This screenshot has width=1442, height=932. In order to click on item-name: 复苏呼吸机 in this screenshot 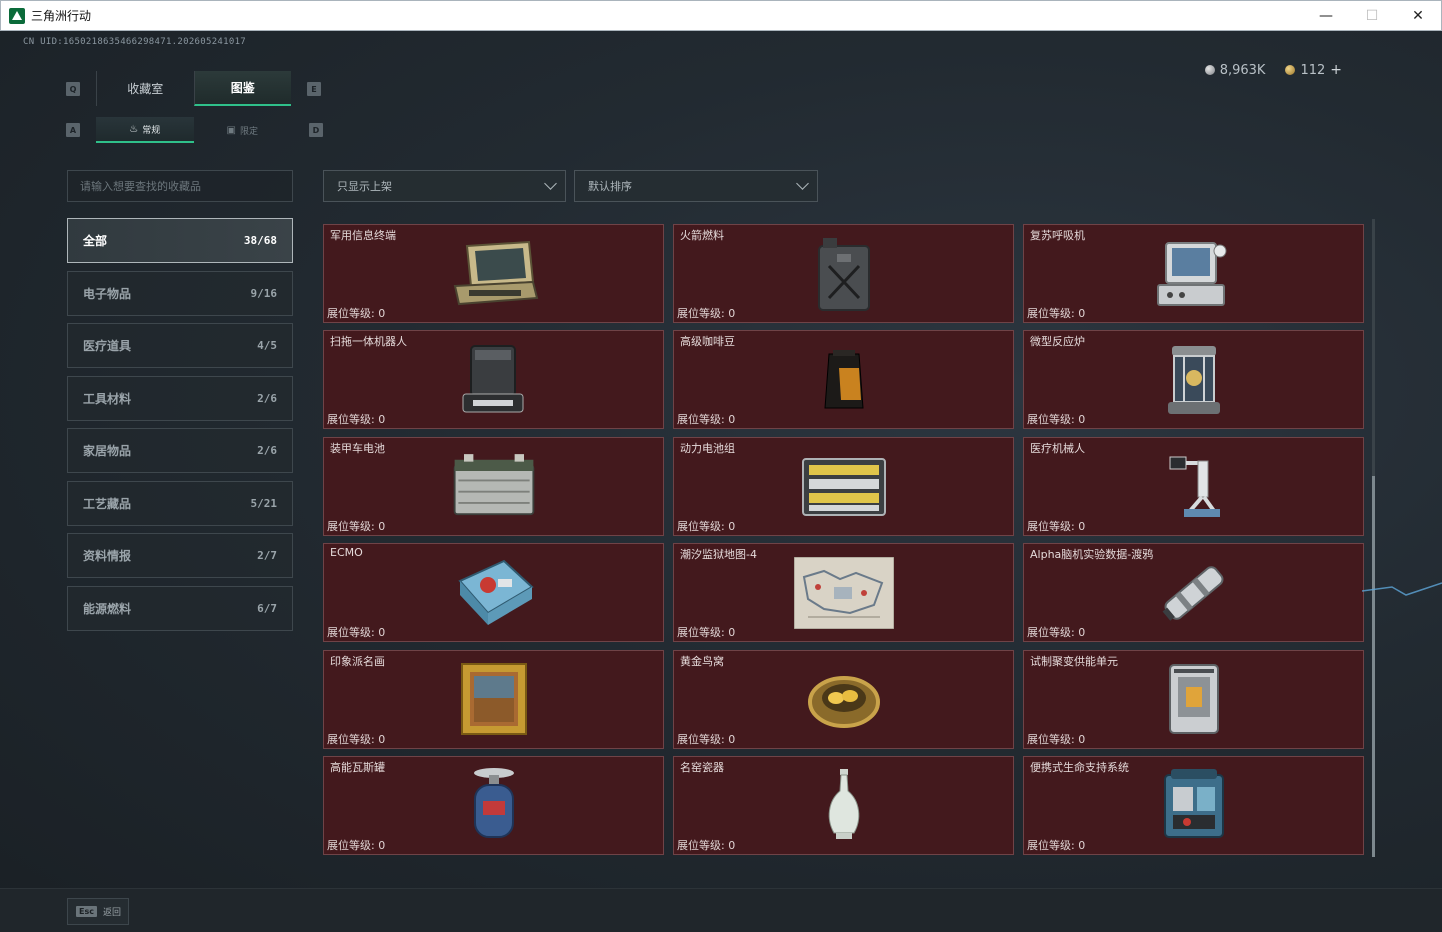, I will do `click(1057, 235)`.